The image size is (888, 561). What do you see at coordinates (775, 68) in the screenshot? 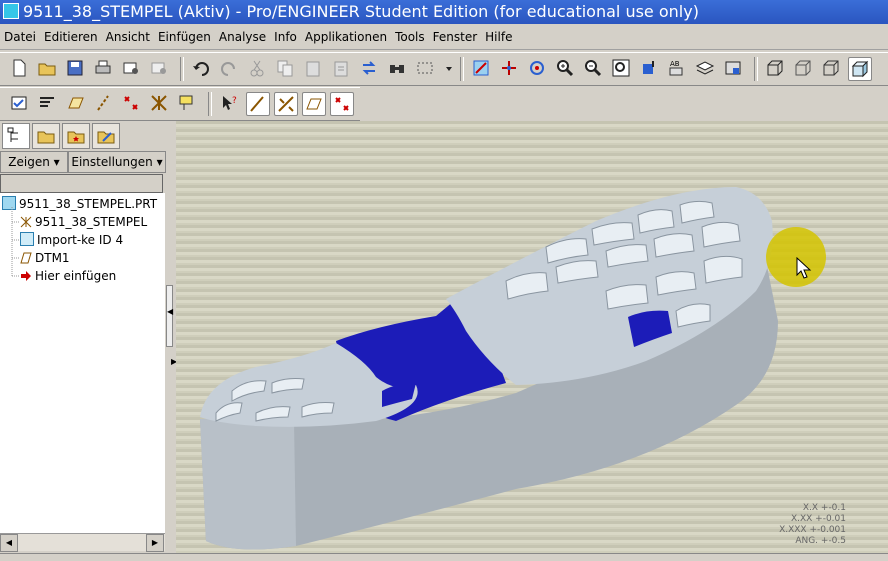
I see `wireframe-icon` at bounding box center [775, 68].